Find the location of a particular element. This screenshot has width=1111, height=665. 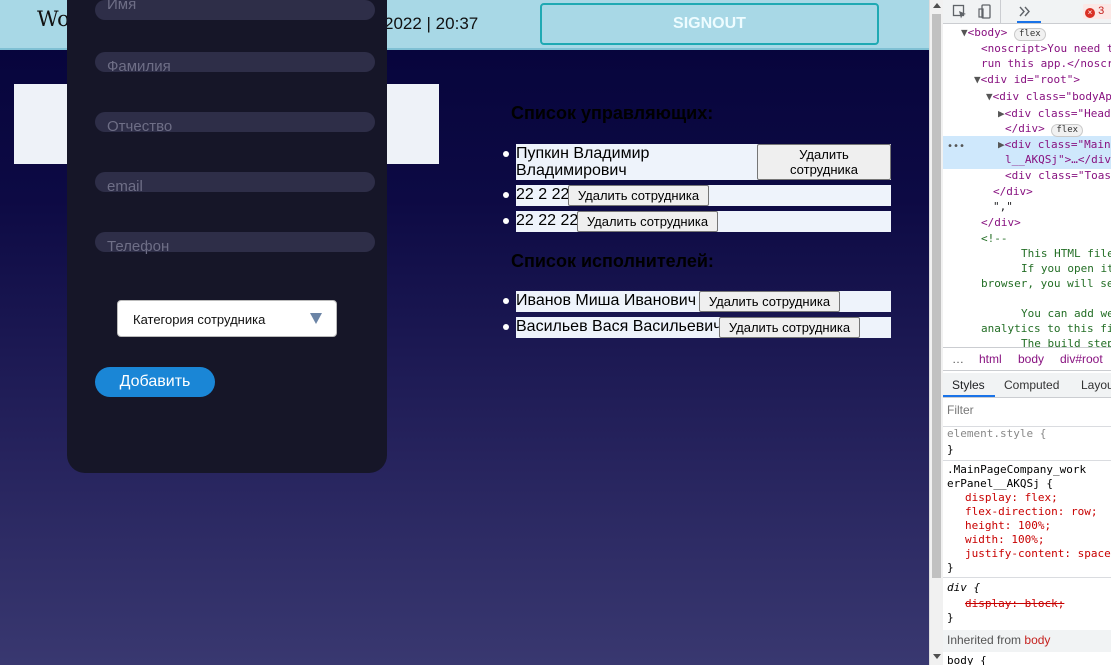

css-line: div { is located at coordinates (964, 587).